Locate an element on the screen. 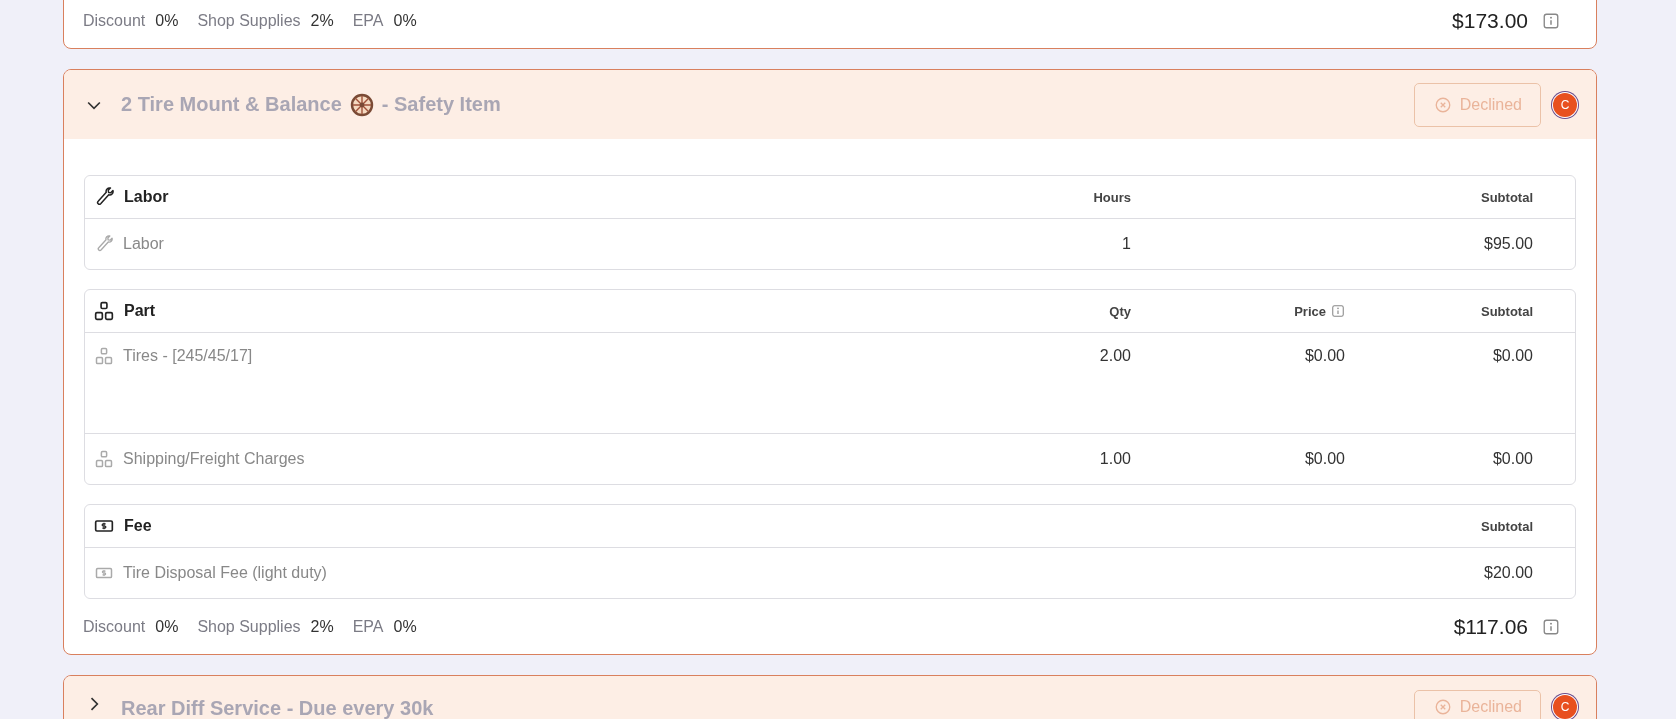  total-amount: $117.06 is located at coordinates (1490, 626).